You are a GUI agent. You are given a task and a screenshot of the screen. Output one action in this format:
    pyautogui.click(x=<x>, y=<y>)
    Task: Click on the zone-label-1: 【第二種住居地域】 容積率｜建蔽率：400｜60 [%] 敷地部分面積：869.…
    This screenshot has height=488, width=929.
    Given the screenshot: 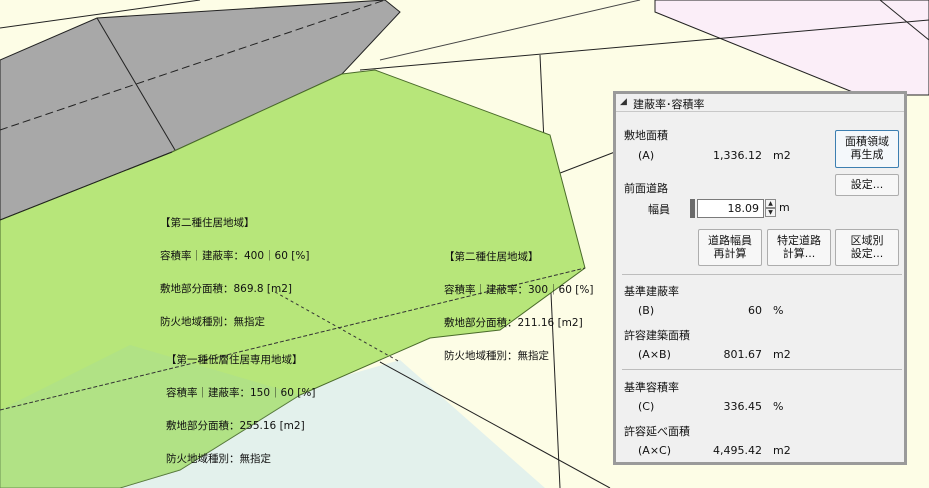 What is the action you would take?
    pyautogui.click(x=234, y=267)
    